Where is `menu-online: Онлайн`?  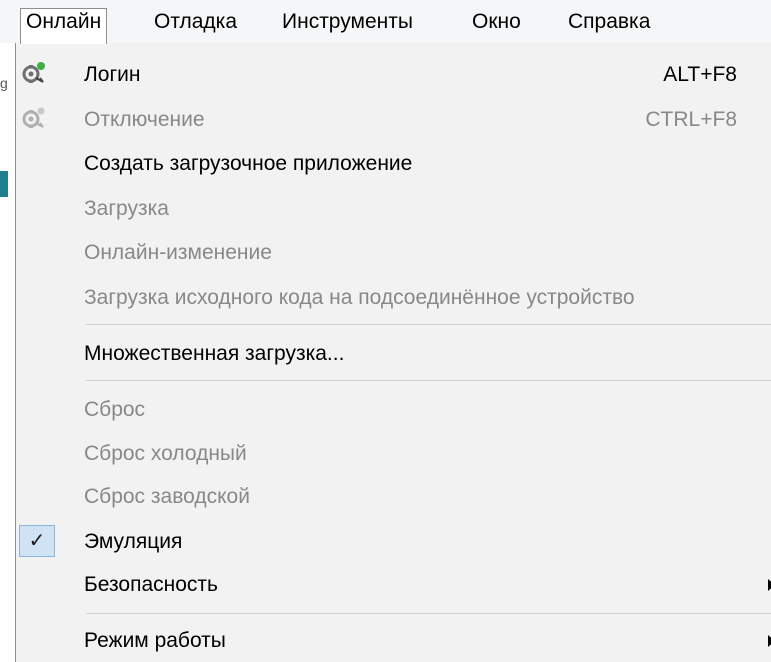 menu-online: Онлайн is located at coordinates (64, 26).